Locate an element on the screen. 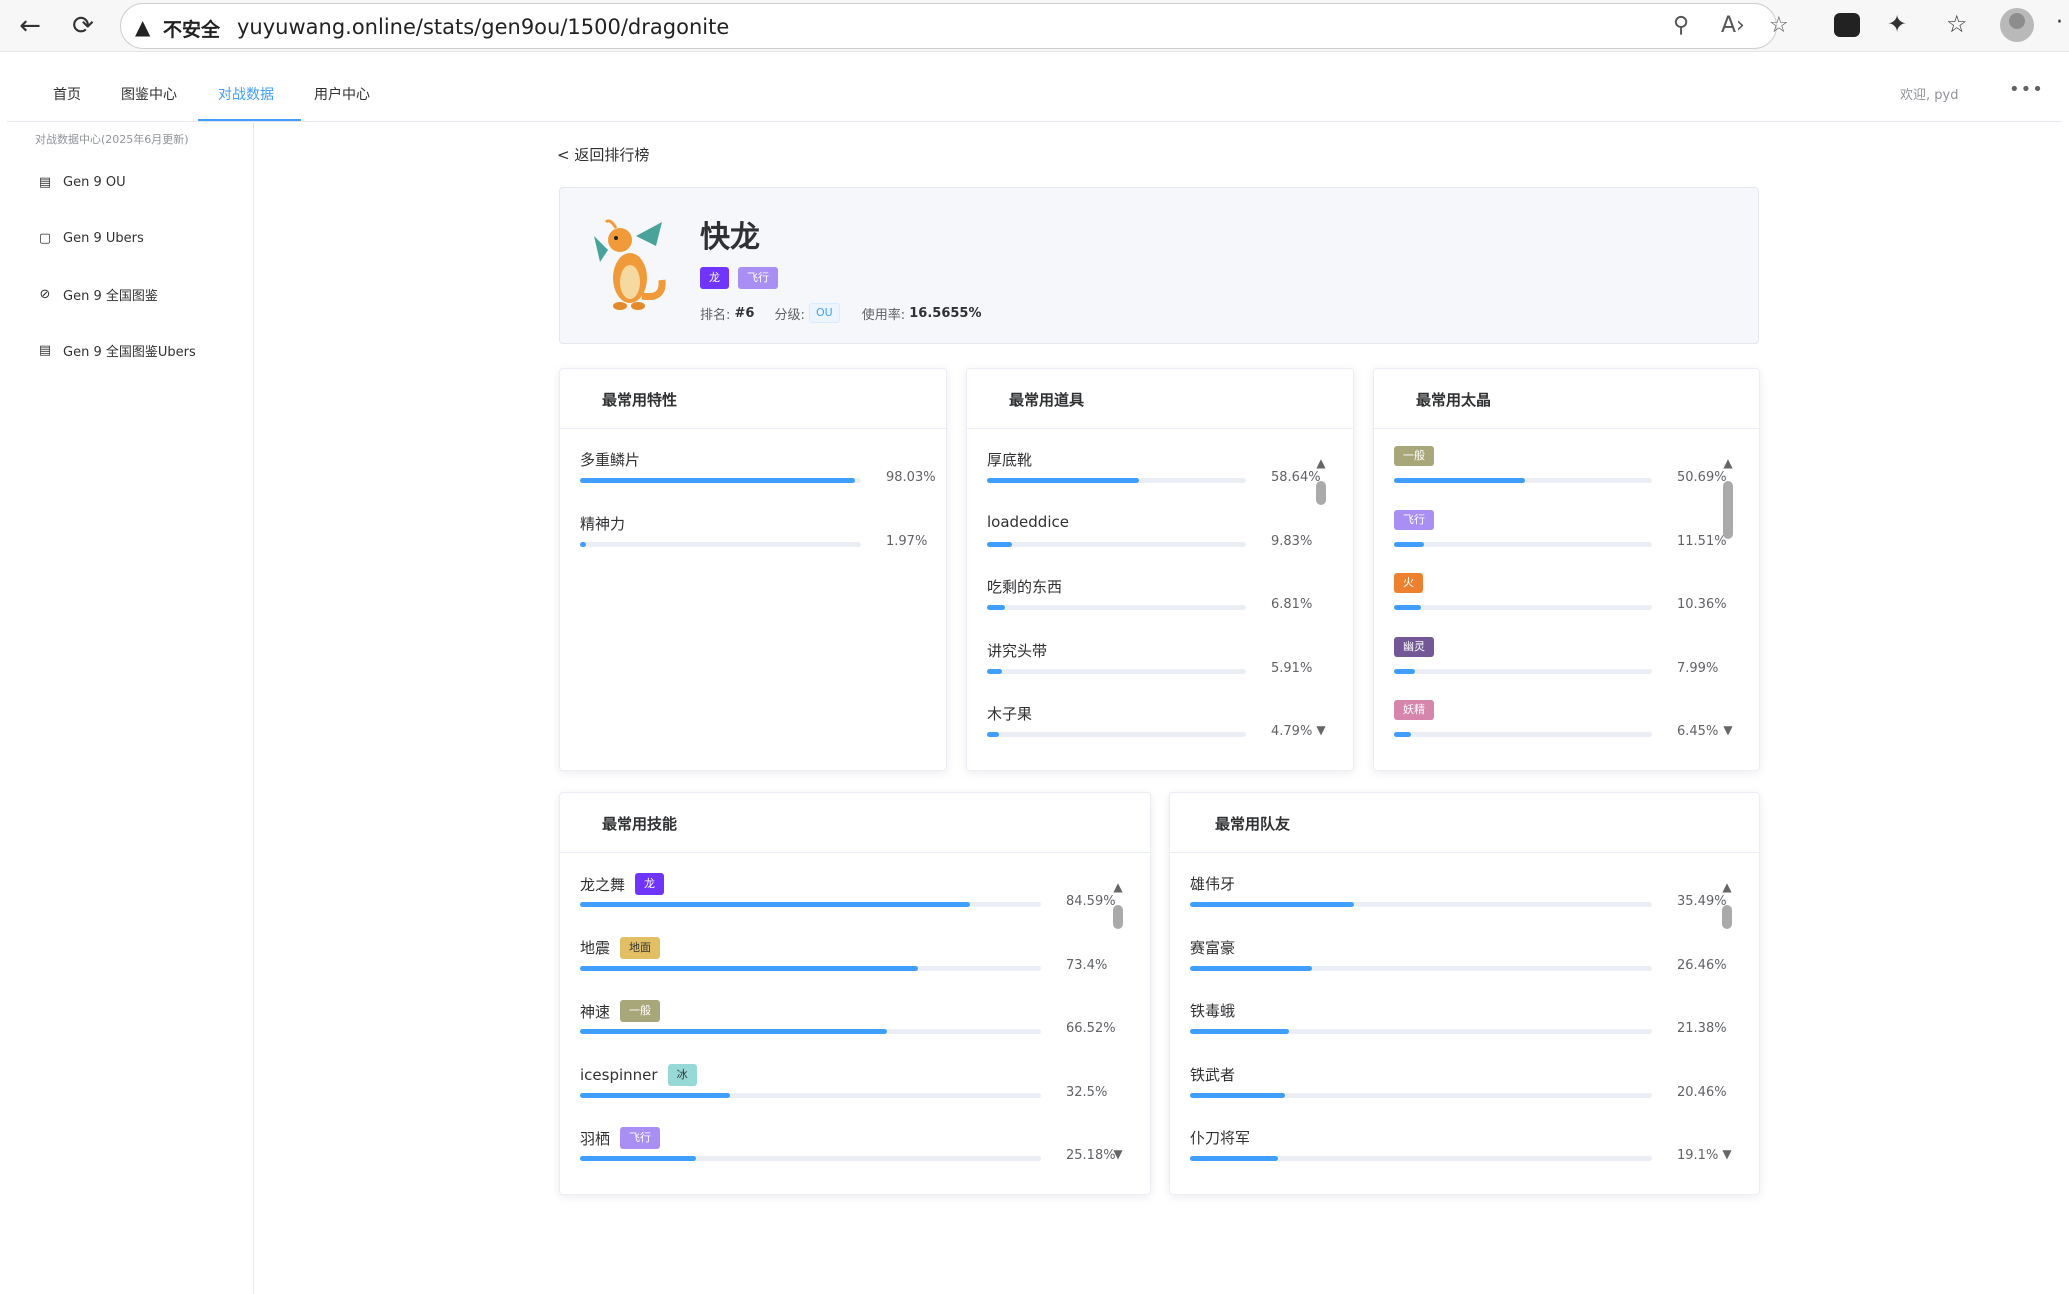  sidebar-item-gen9-national: ⊘ Gen 9 全国图鉴 is located at coordinates (97, 294).